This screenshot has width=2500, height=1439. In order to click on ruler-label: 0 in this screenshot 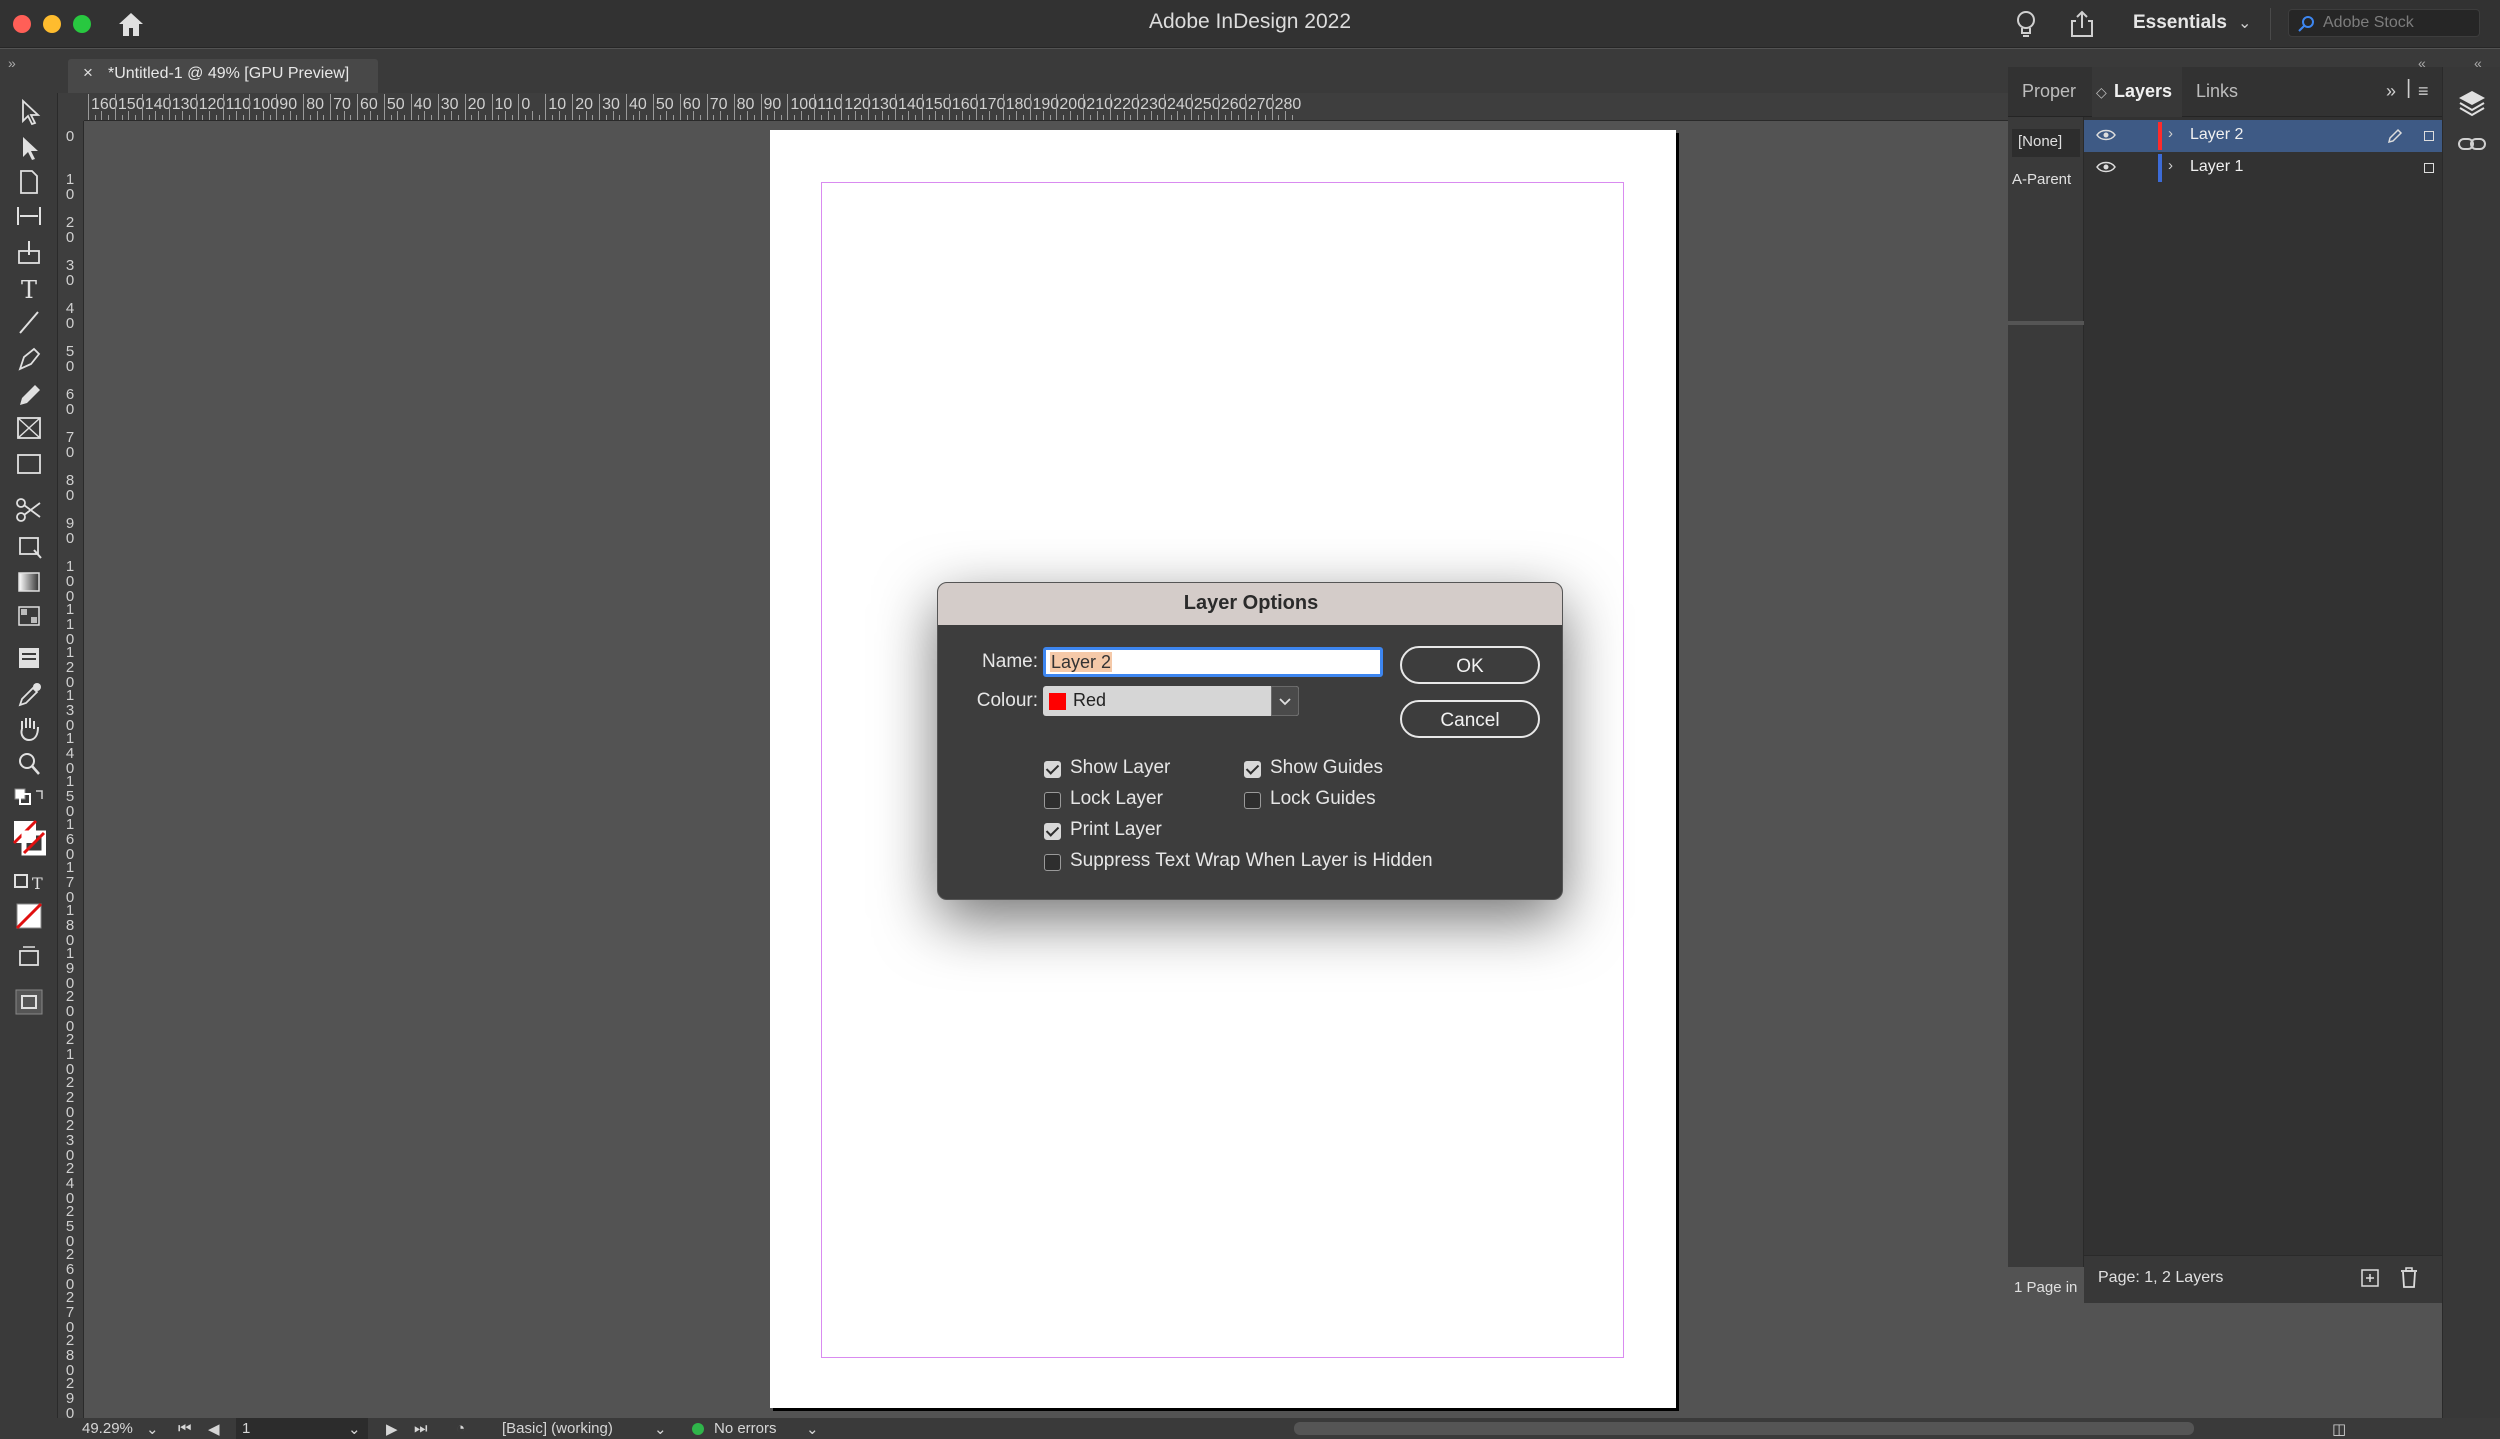, I will do `click(70, 136)`.